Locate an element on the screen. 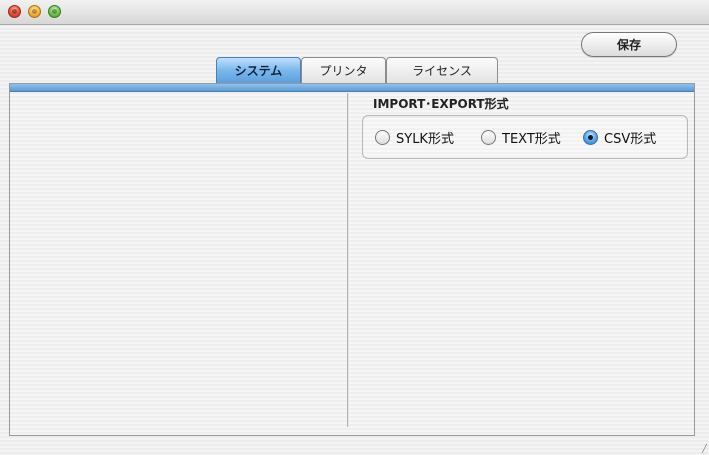 The width and height of the screenshot is (709, 455). tab-panel-bar is located at coordinates (352, 88).